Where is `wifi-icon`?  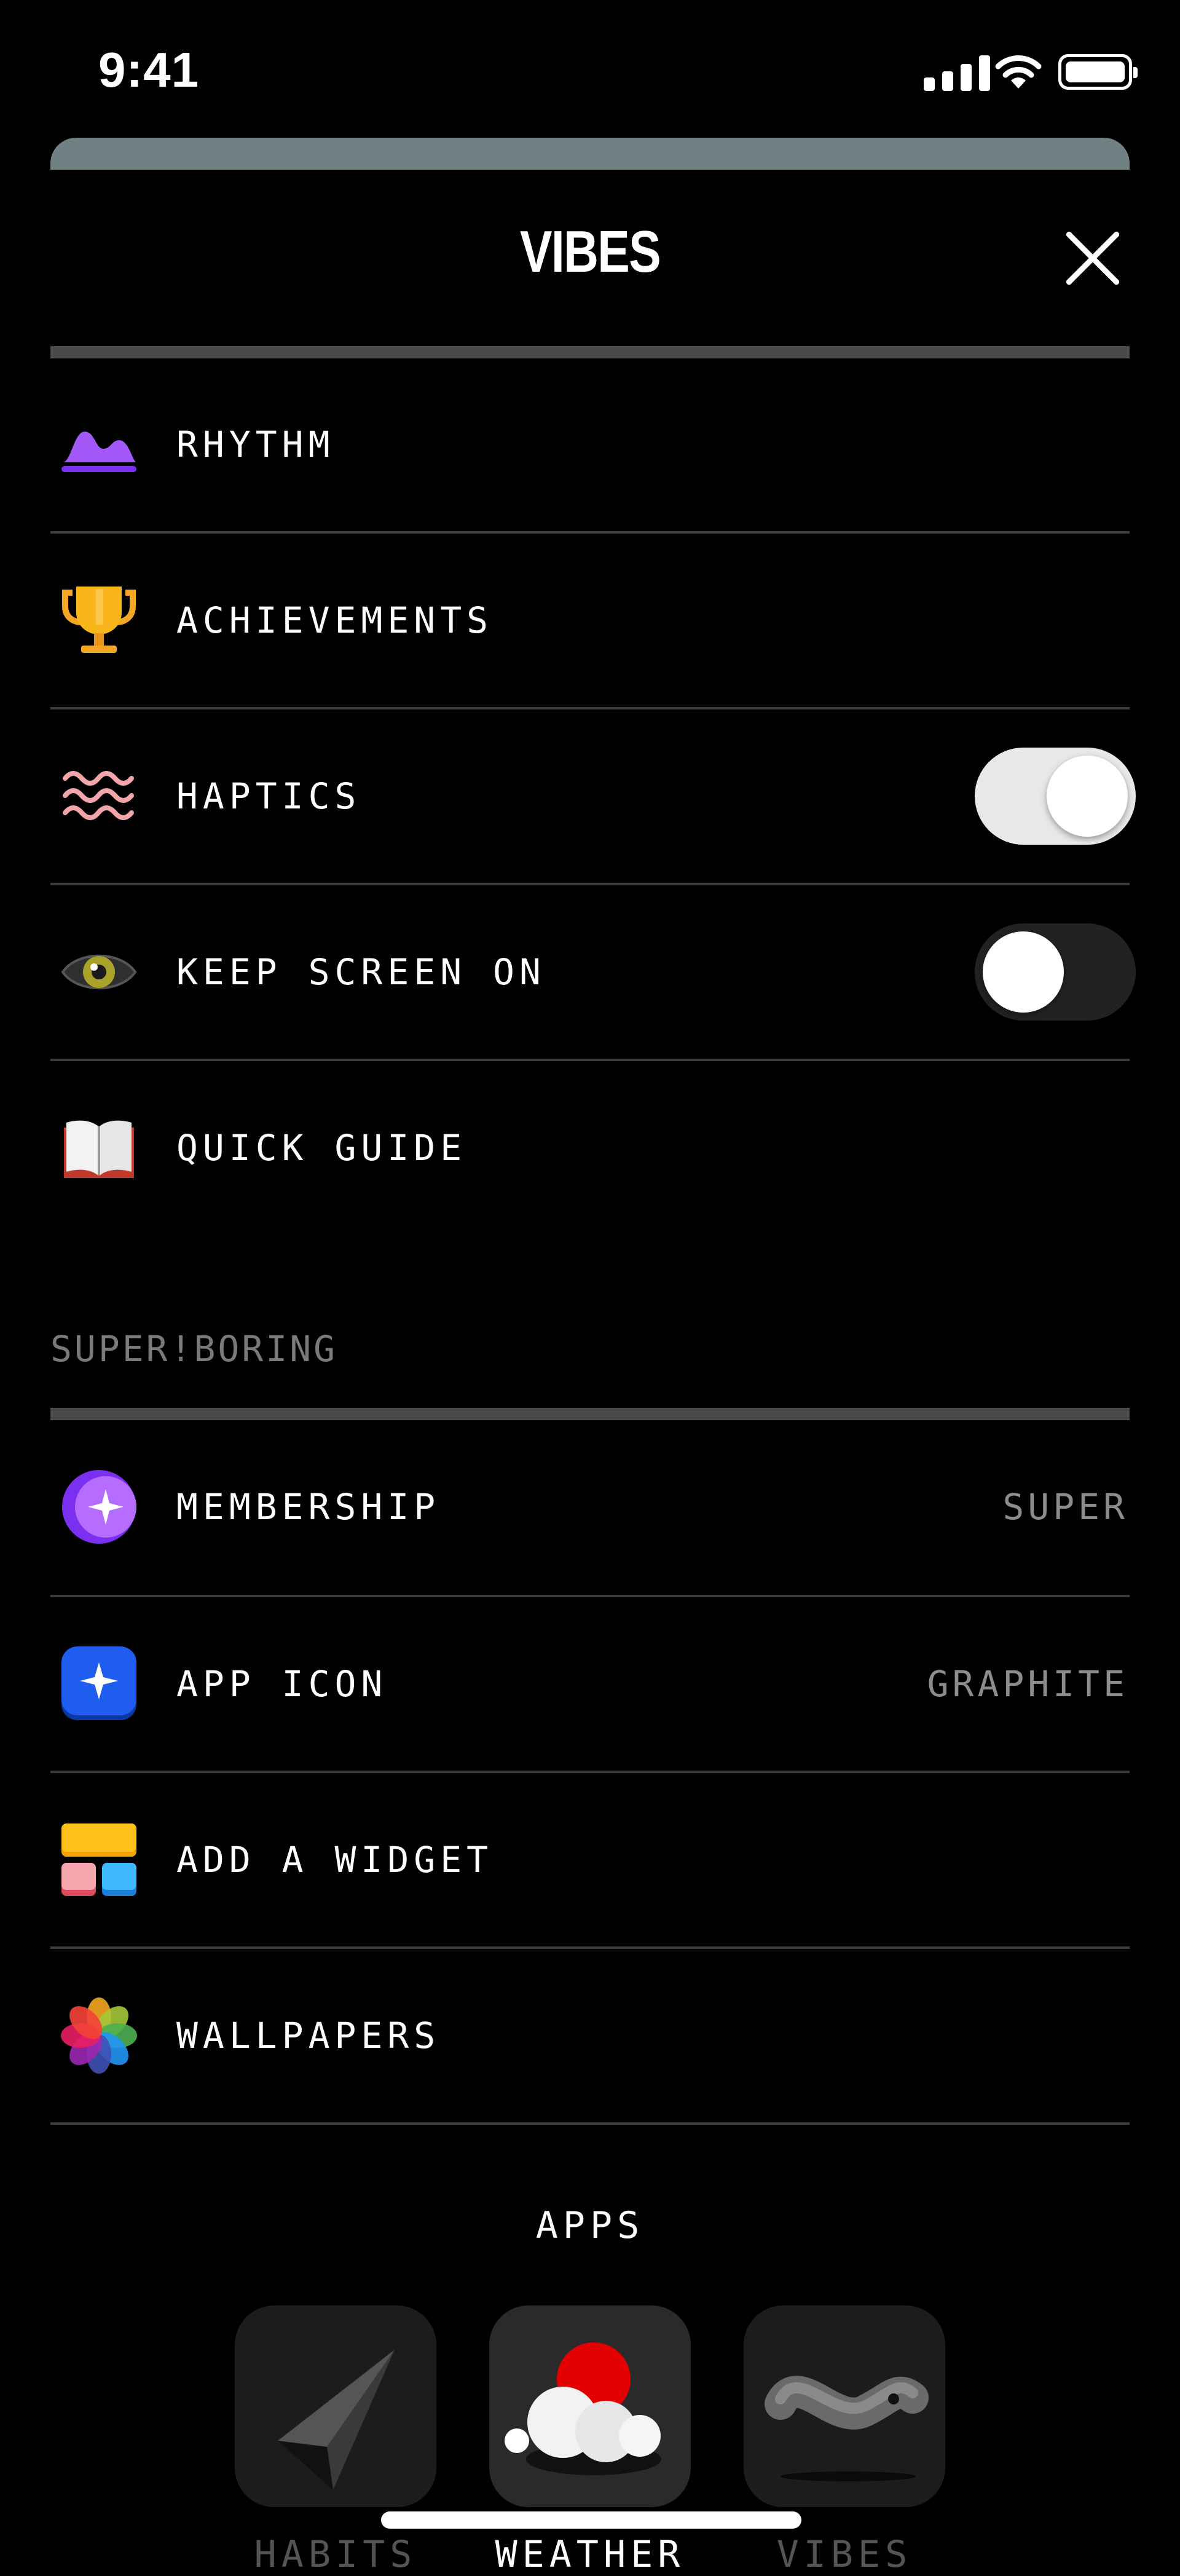
wifi-icon is located at coordinates (1019, 72).